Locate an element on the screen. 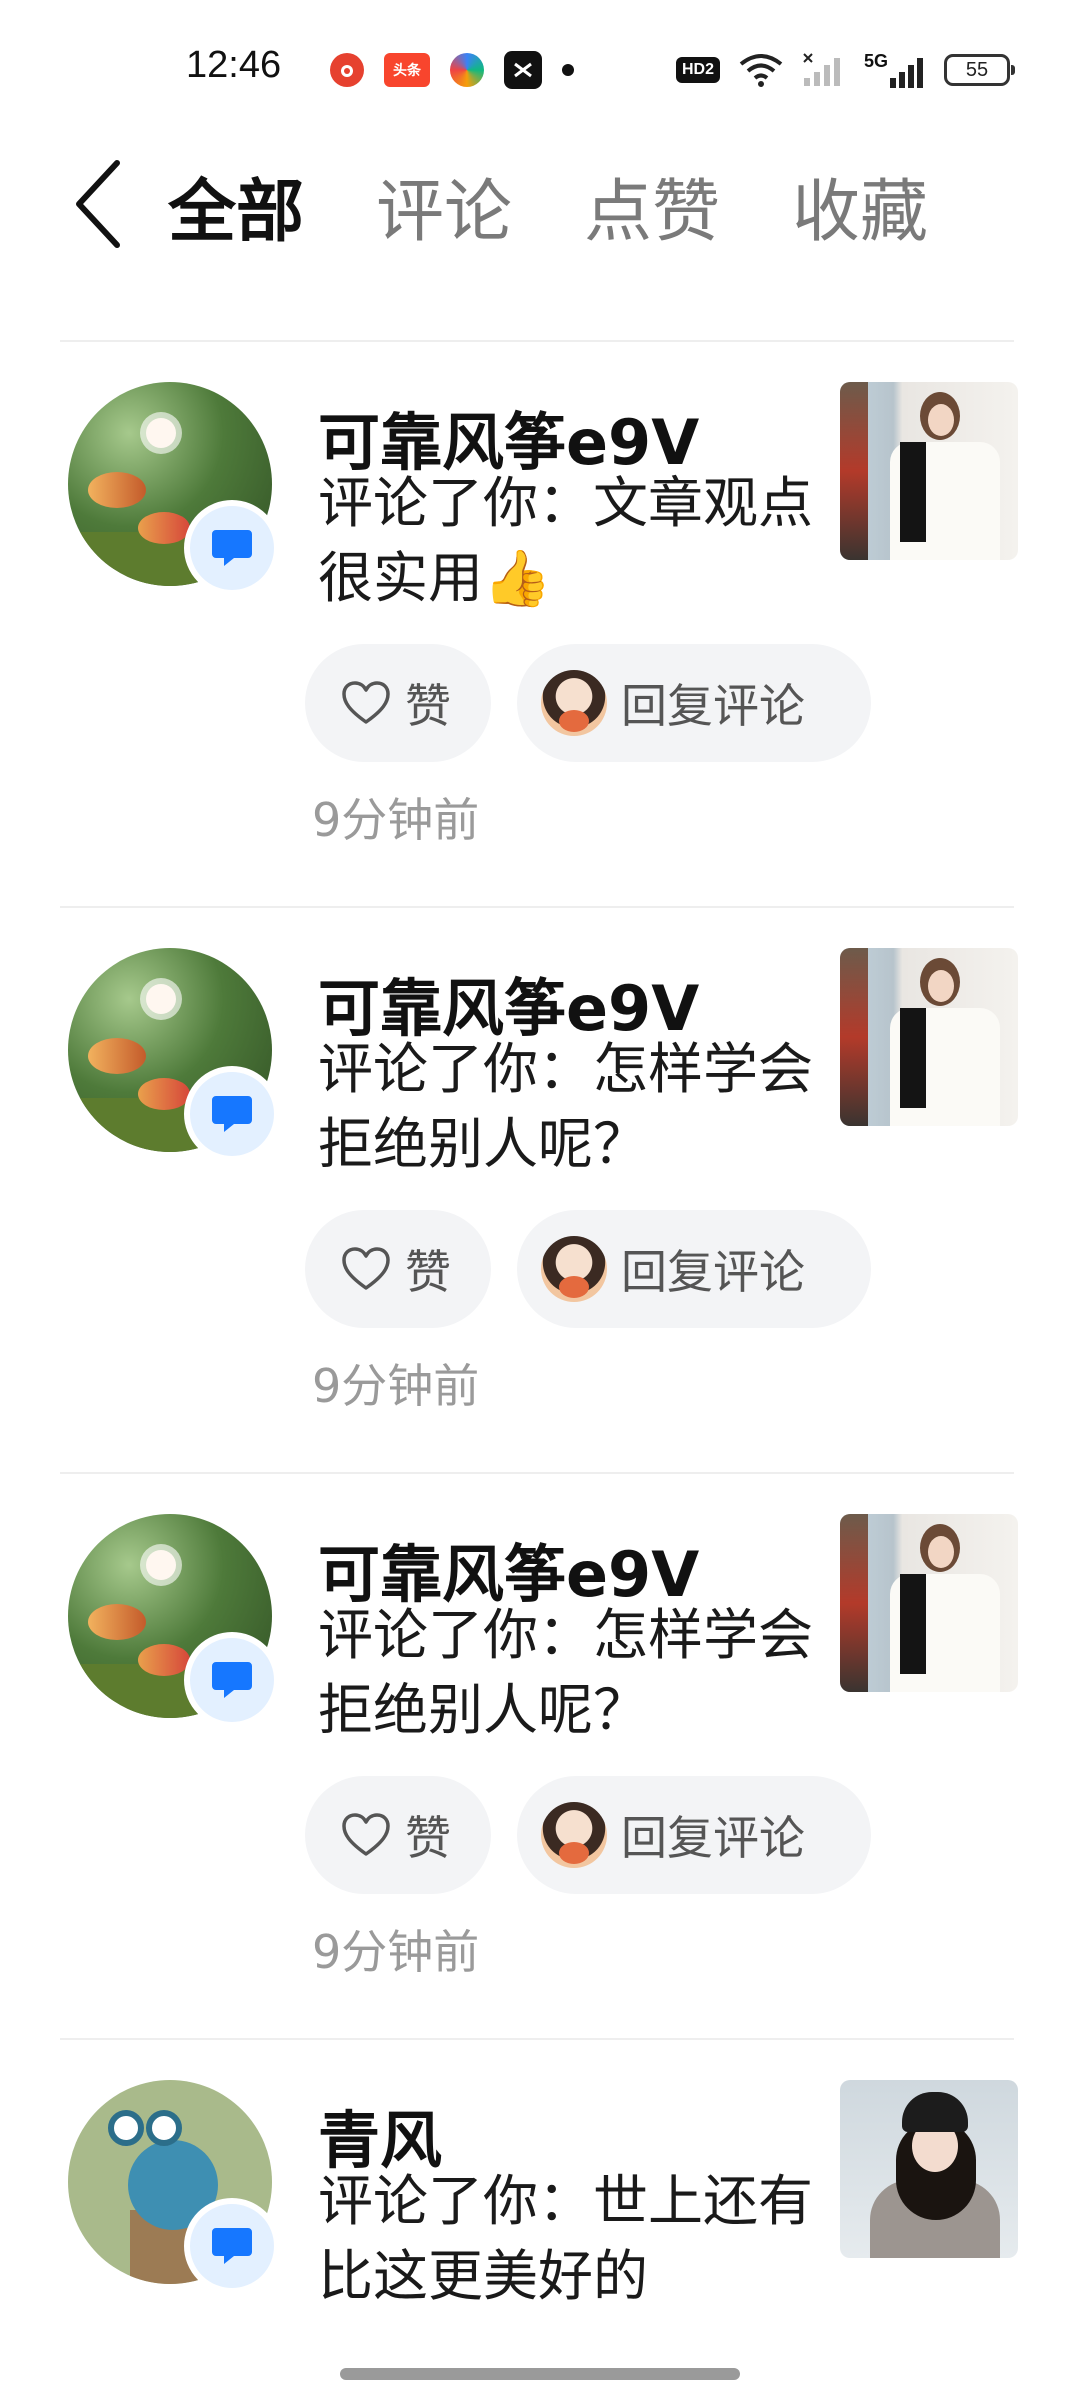 This screenshot has width=1080, height=2400. wifi-icon is located at coordinates (761, 70).